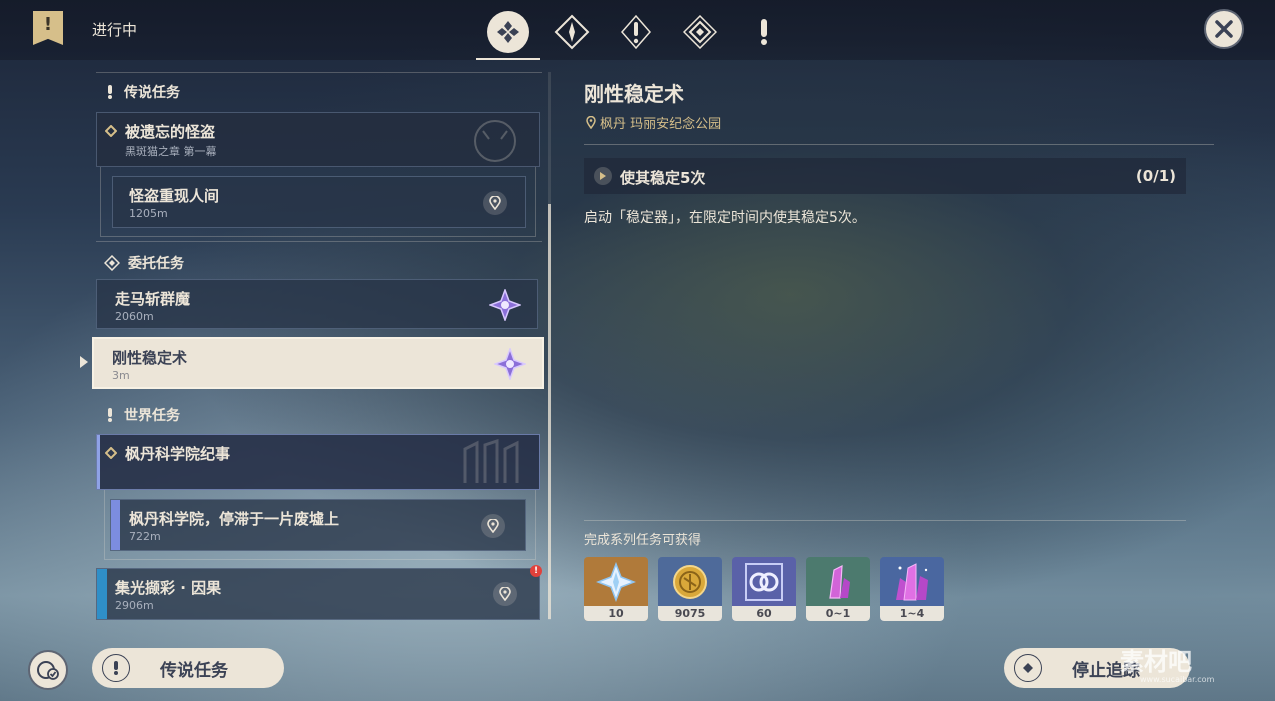  I want to click on quest-step-academy-ruins: 枫丹科学院，停滞于一片废墟上 722m, so click(318, 525).